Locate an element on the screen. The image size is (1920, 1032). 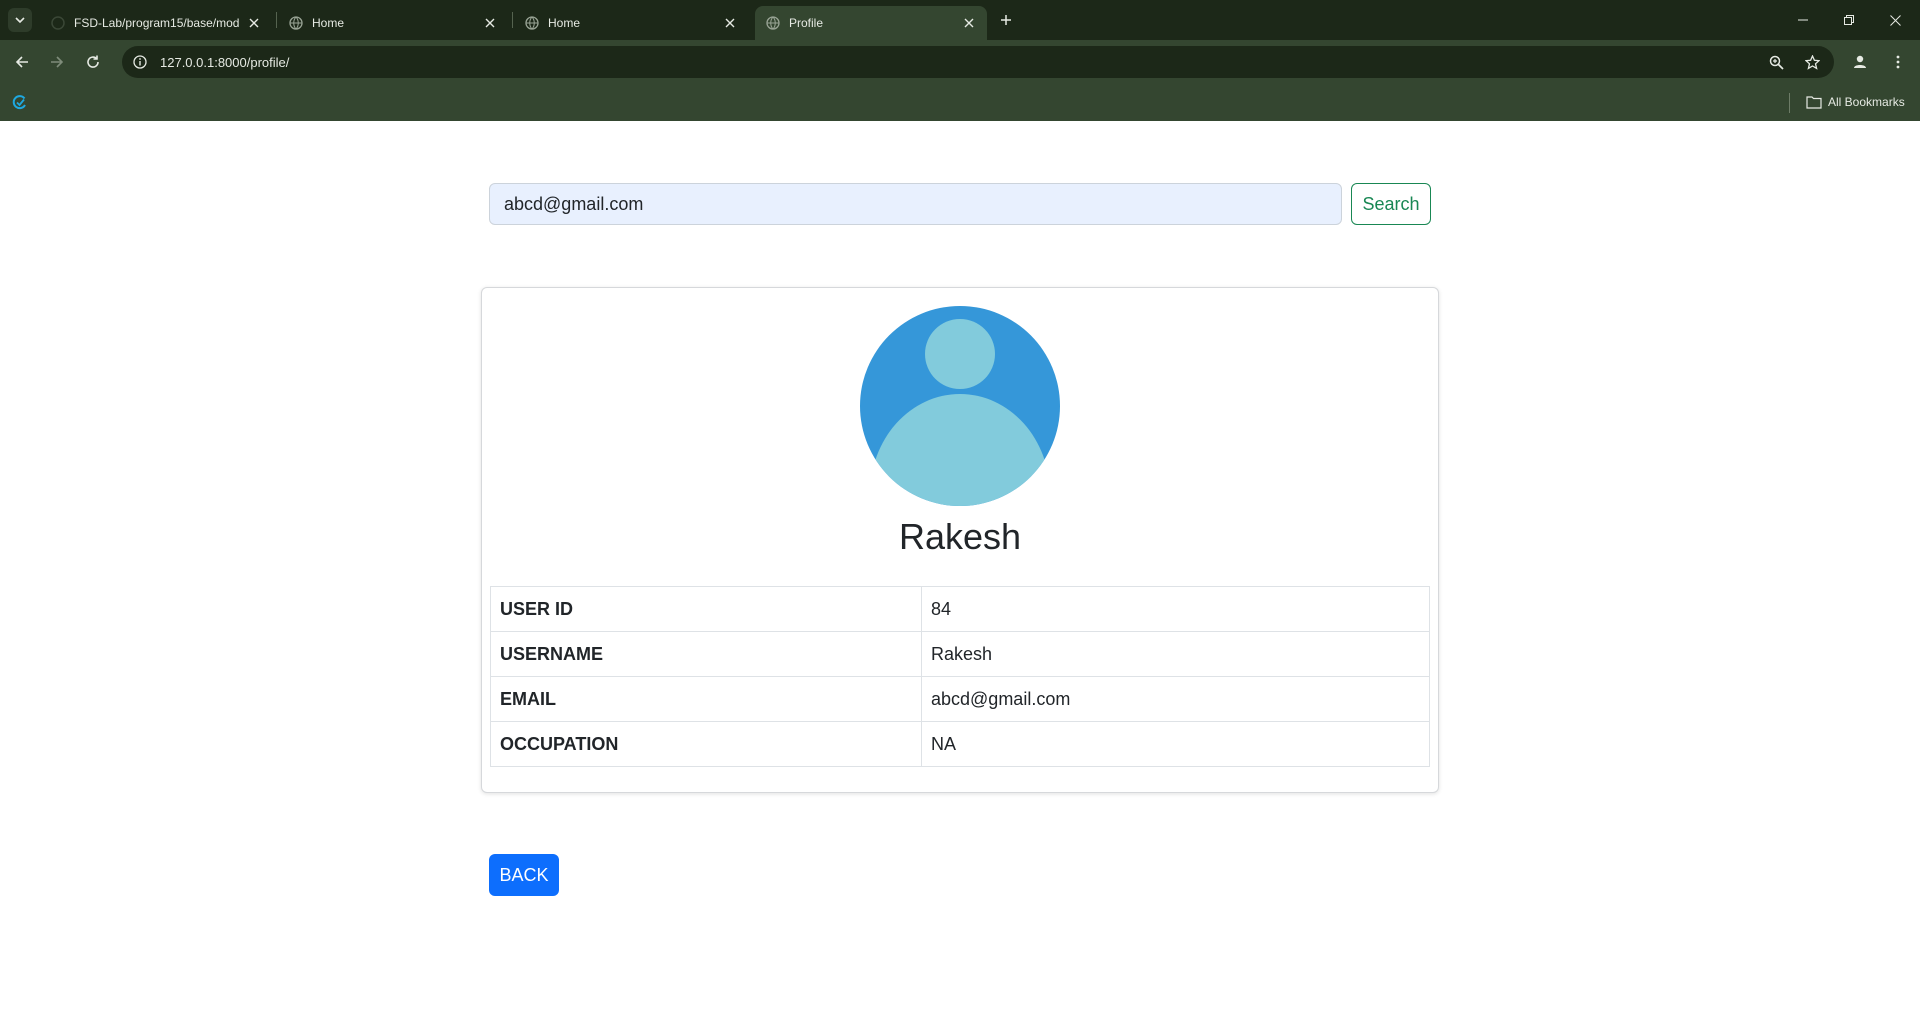
menu-button is located at coordinates (1898, 62).